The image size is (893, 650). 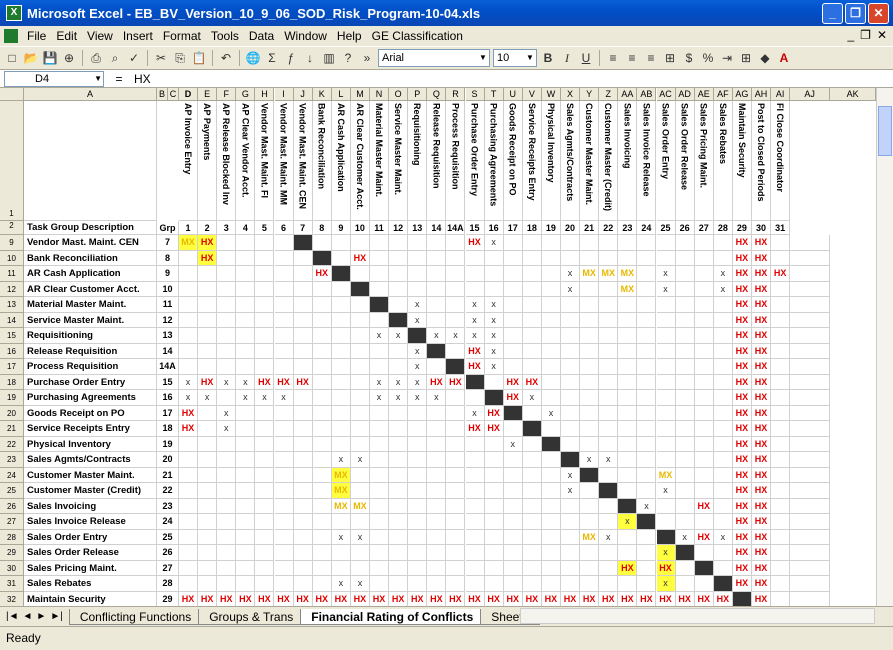 I want to click on col-header-K: K, so click(x=322, y=94).